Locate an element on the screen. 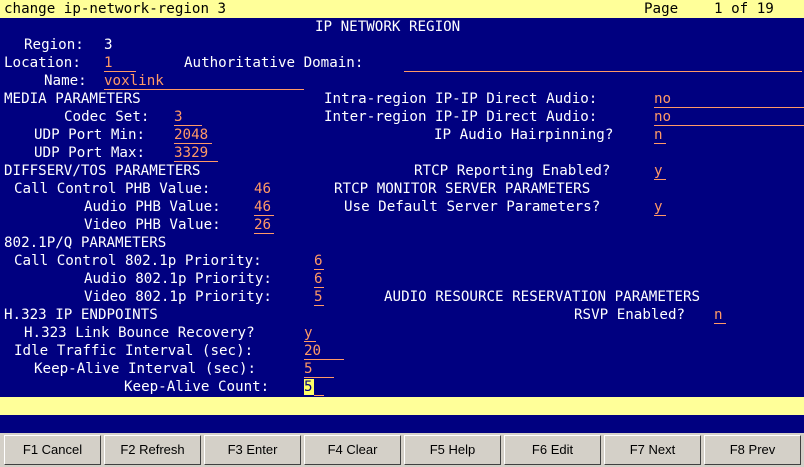 Image resolution: width=804 pixels, height=467 pixels. page-indicator: 1 of 19 is located at coordinates (744, 9).